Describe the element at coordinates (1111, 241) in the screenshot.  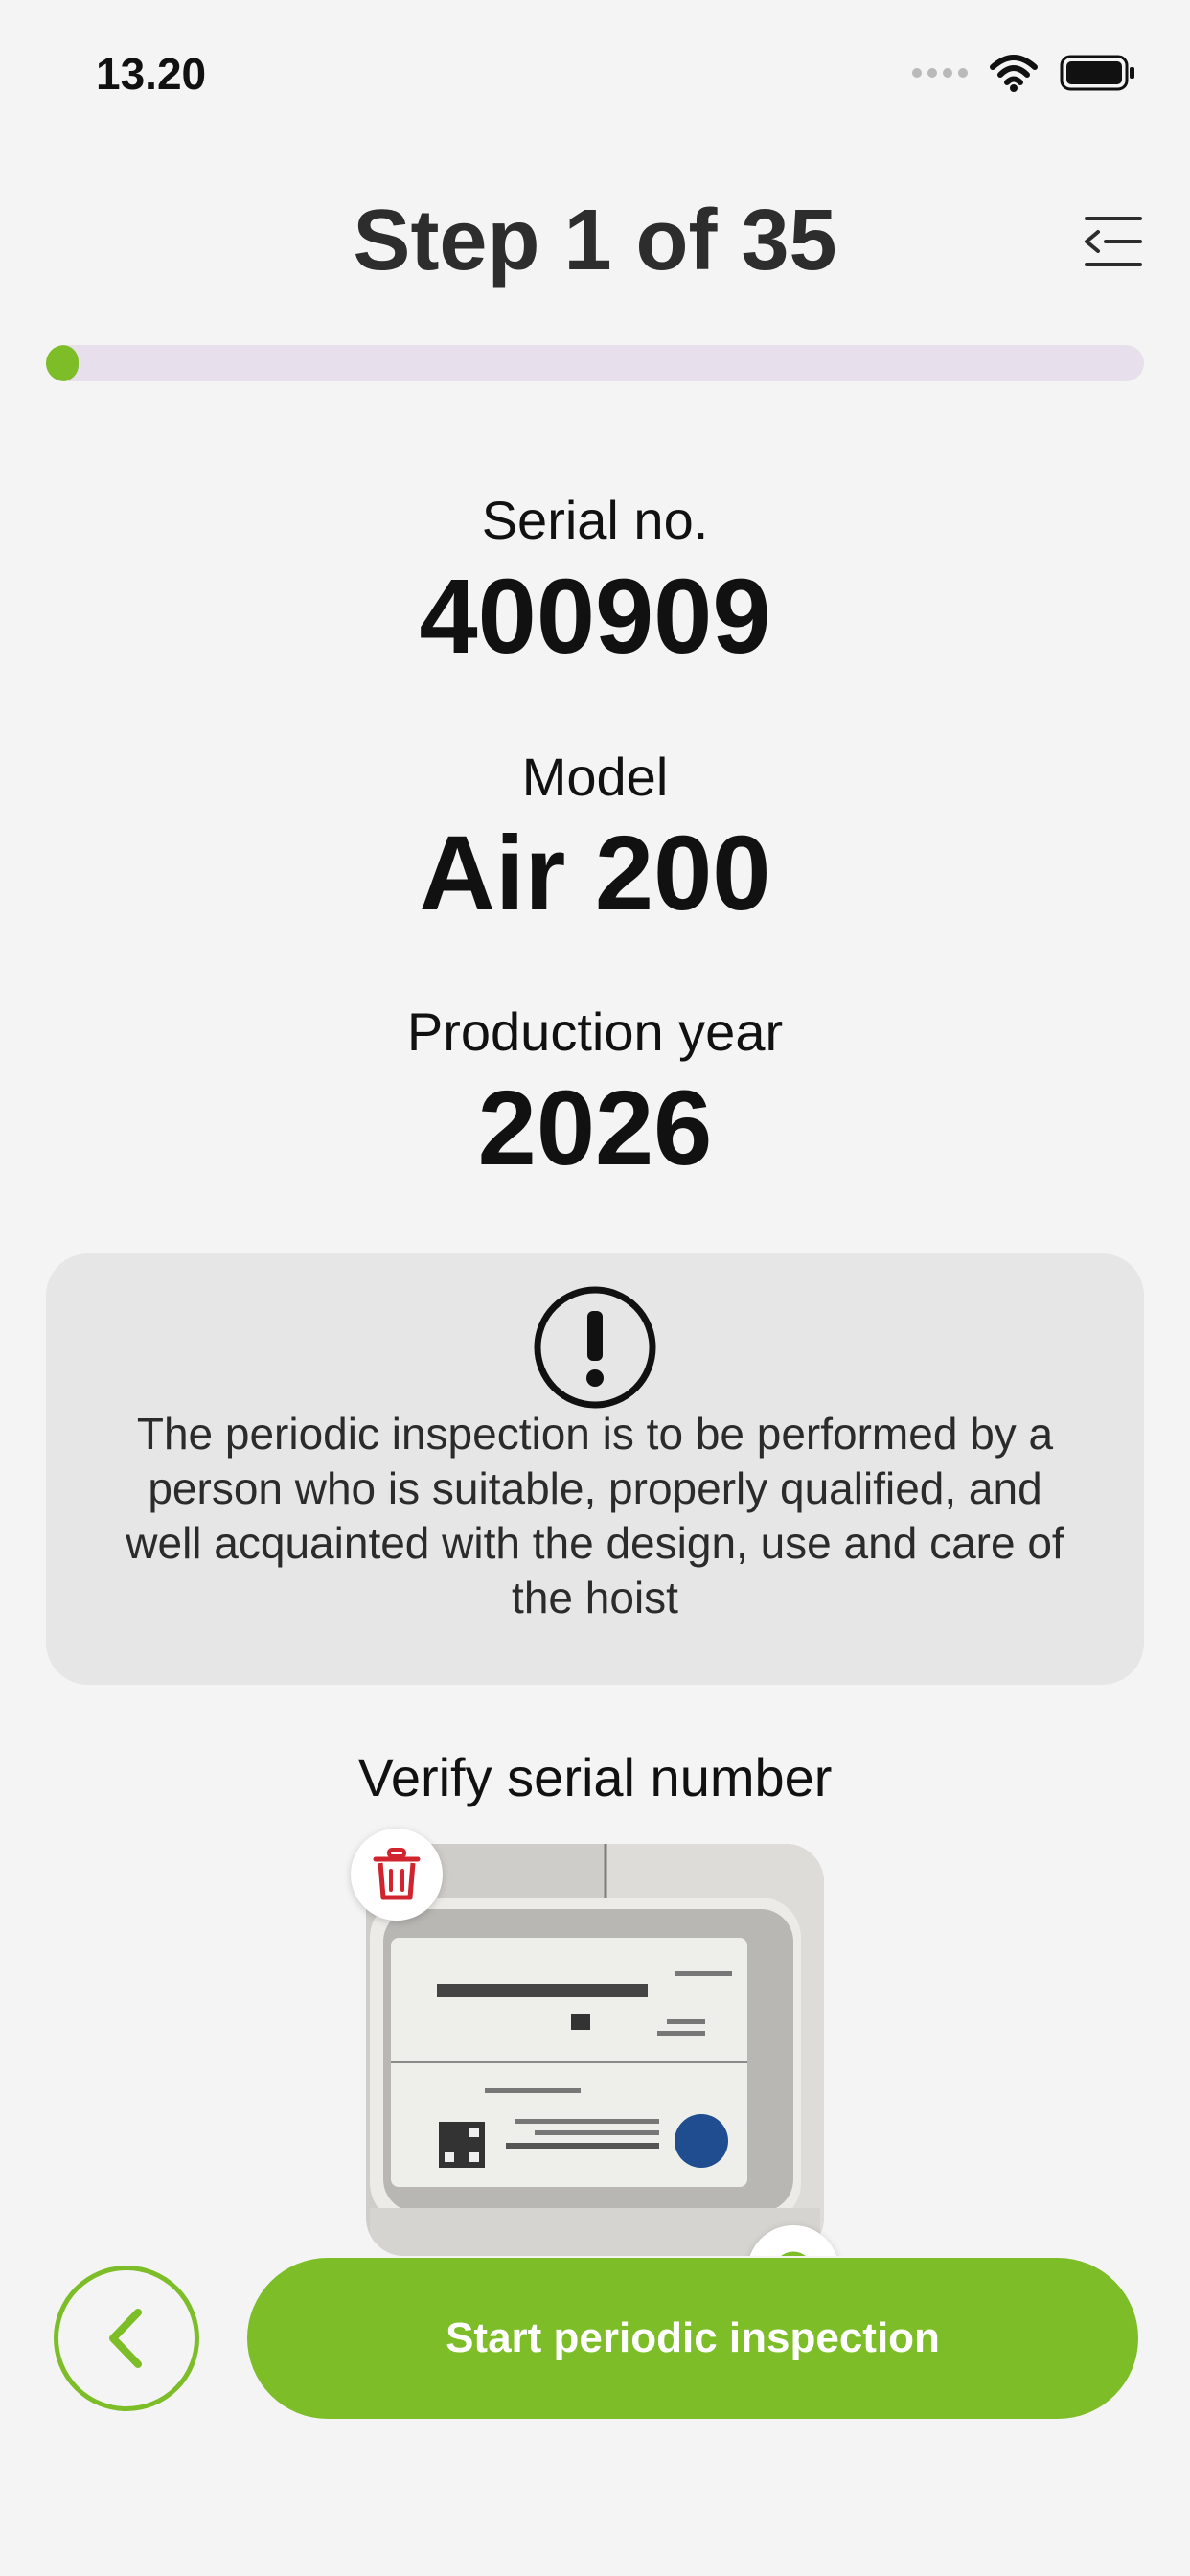
I see `menu-collapse-icon` at that location.